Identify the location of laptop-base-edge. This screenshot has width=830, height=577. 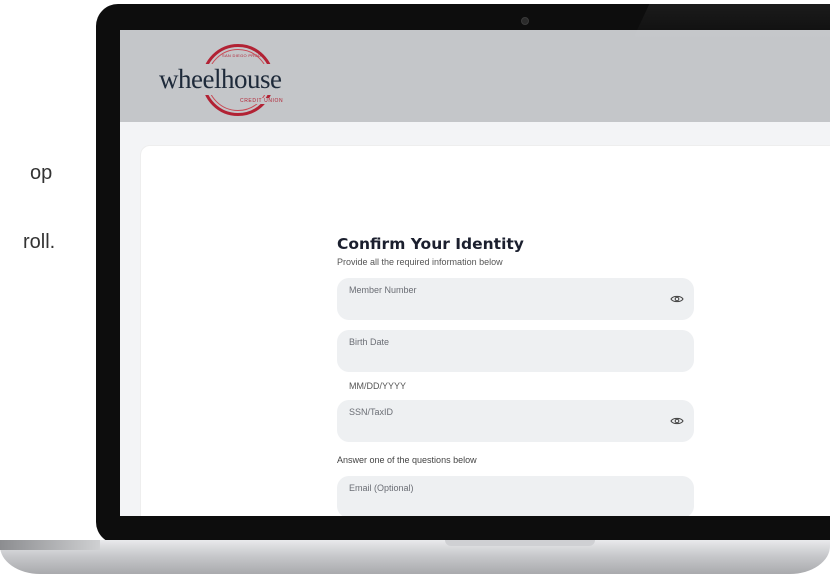
(50, 545).